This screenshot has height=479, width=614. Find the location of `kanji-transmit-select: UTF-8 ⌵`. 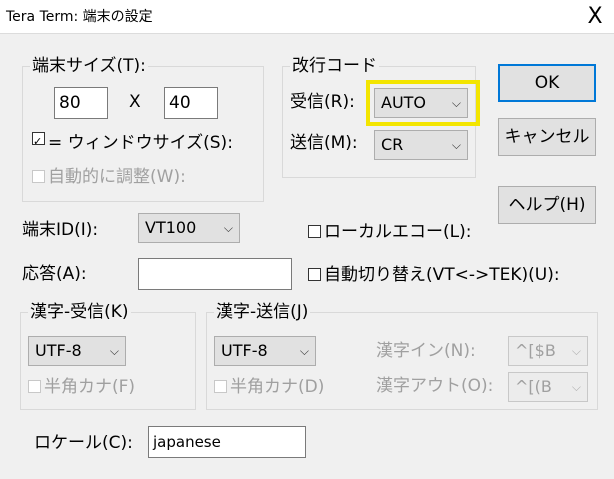

kanji-transmit-select: UTF-8 ⌵ is located at coordinates (265, 351).